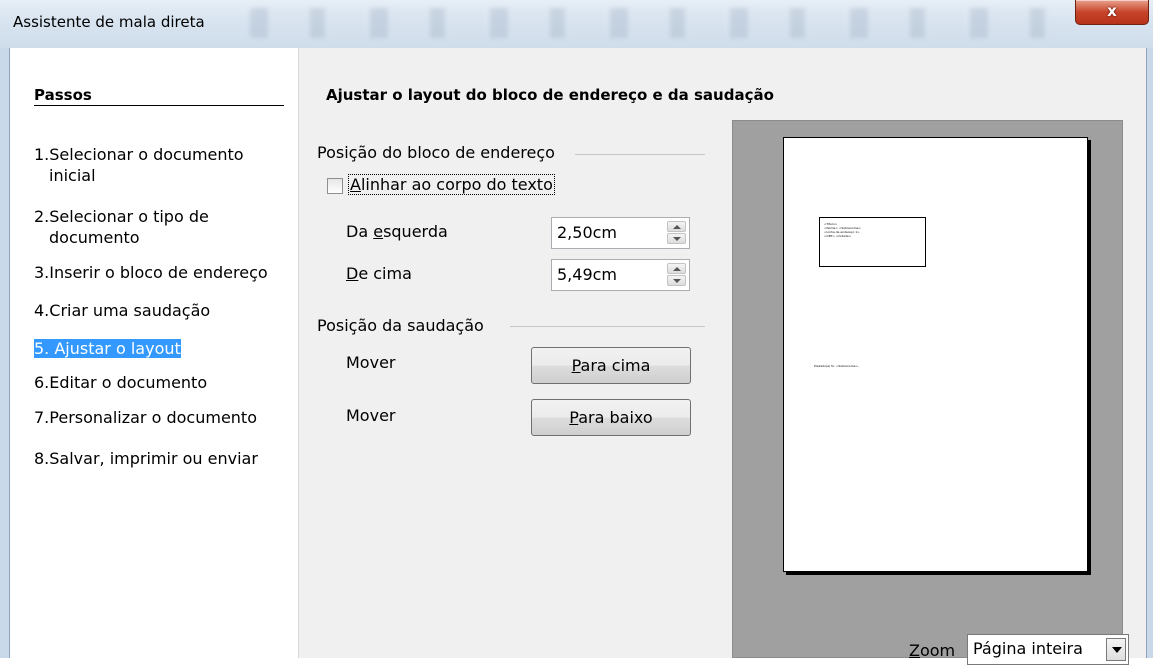  I want to click on step-item-6: 6.Editar o documento, so click(161, 382).